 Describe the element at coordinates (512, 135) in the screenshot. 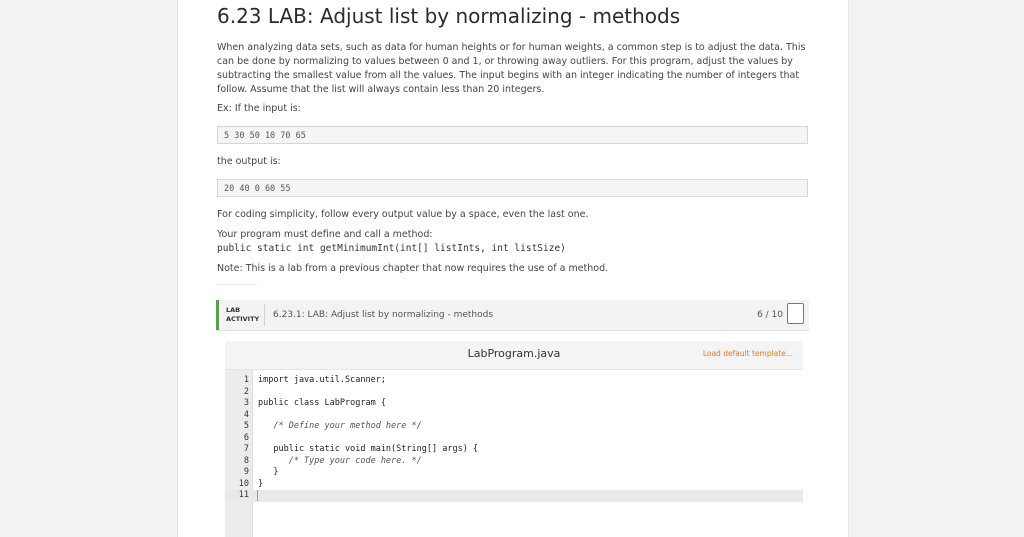

I see `example-input-box: 5 30 50 10 70 65` at that location.